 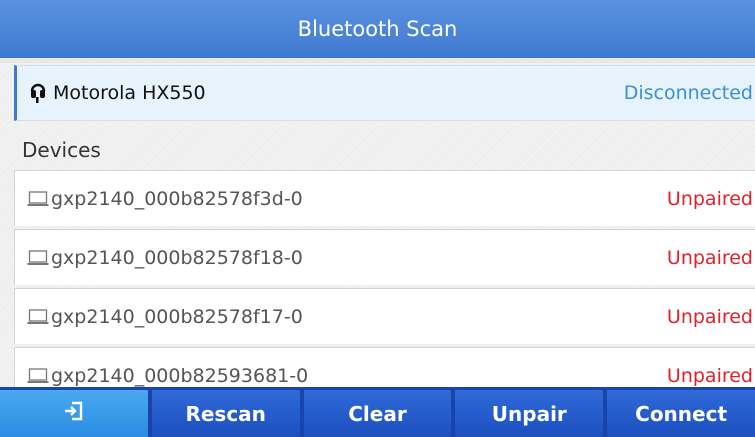 I want to click on title-bar: Bluetooth Scan, so click(x=377, y=29).